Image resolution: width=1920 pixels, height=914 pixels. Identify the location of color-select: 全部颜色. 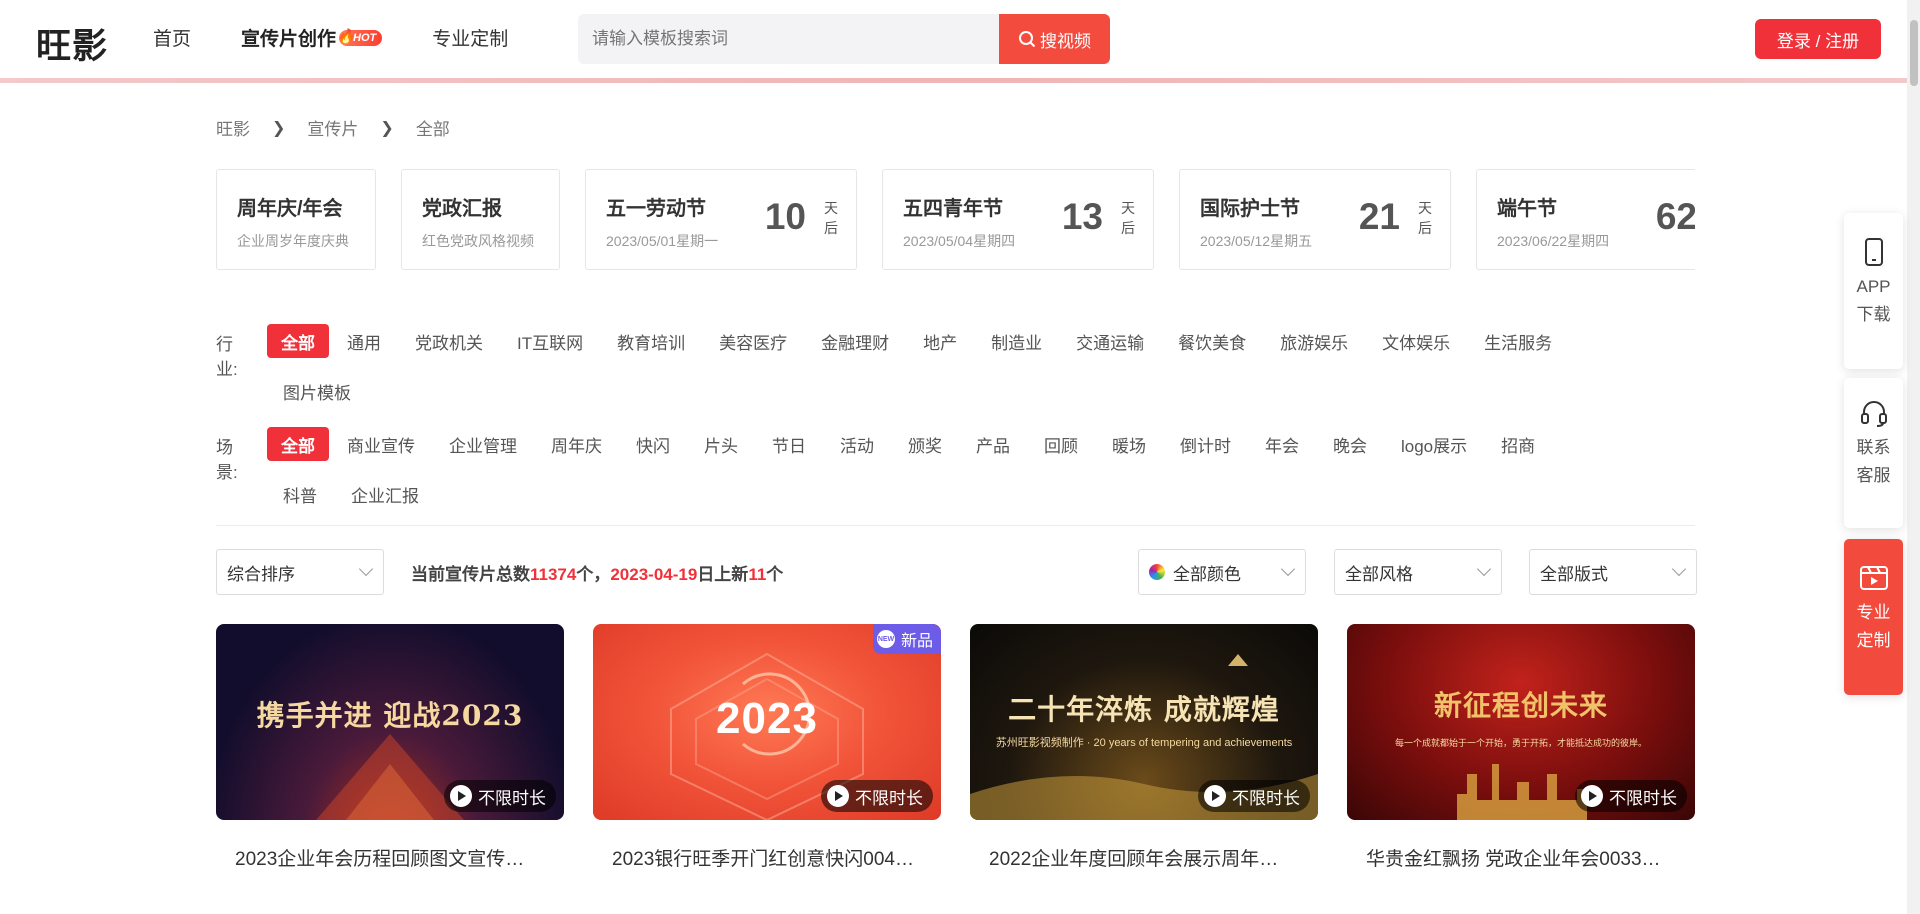
(1222, 572).